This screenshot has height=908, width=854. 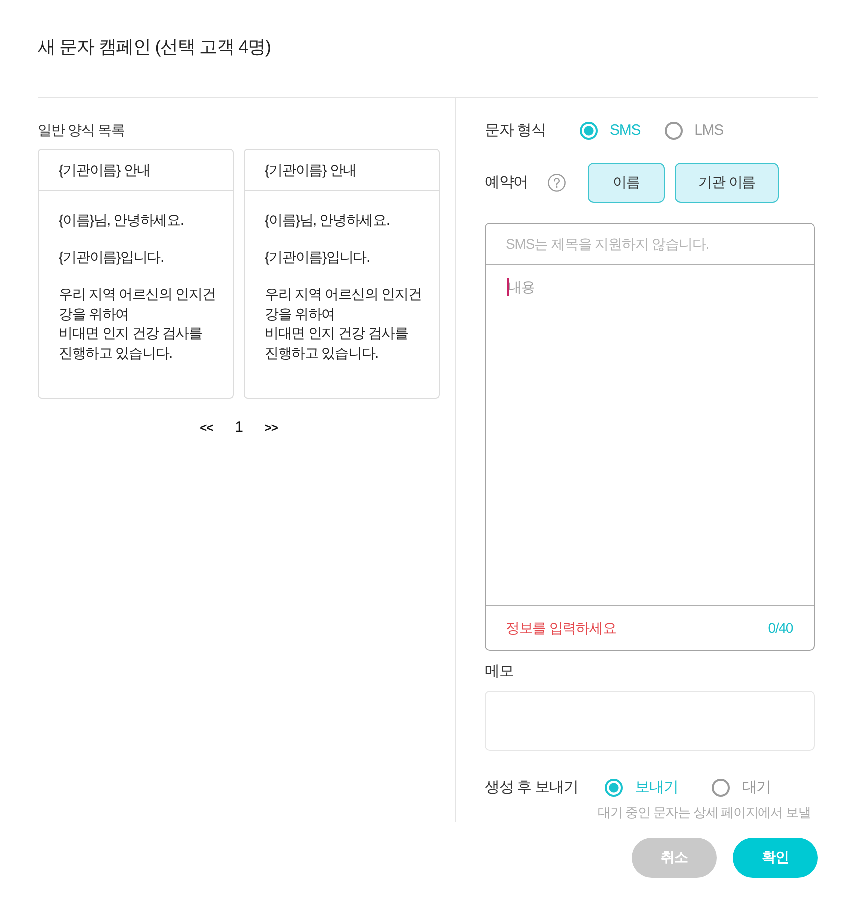 What do you see at coordinates (727, 183) in the screenshot?
I see `reserved-word-button: 기관 이름` at bounding box center [727, 183].